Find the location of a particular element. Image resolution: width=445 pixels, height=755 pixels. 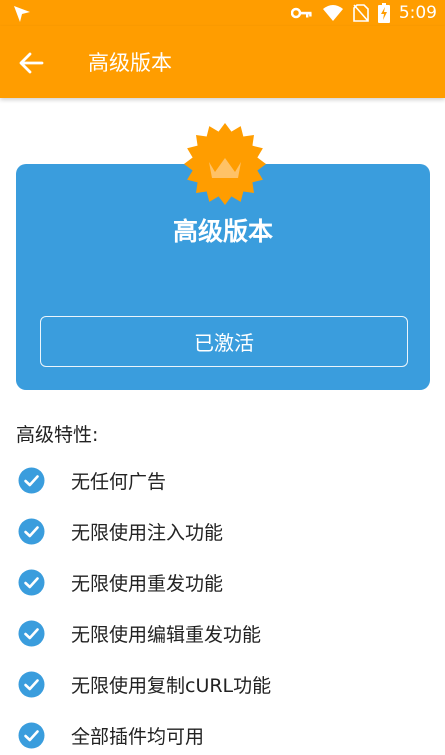

feature-item: 全部插件均可用 is located at coordinates (223, 732).